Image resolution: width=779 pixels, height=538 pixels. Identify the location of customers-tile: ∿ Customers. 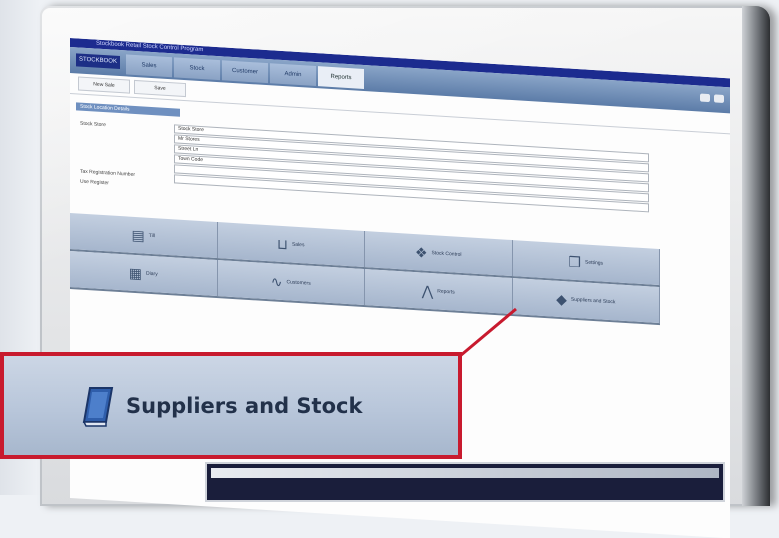
(291, 283).